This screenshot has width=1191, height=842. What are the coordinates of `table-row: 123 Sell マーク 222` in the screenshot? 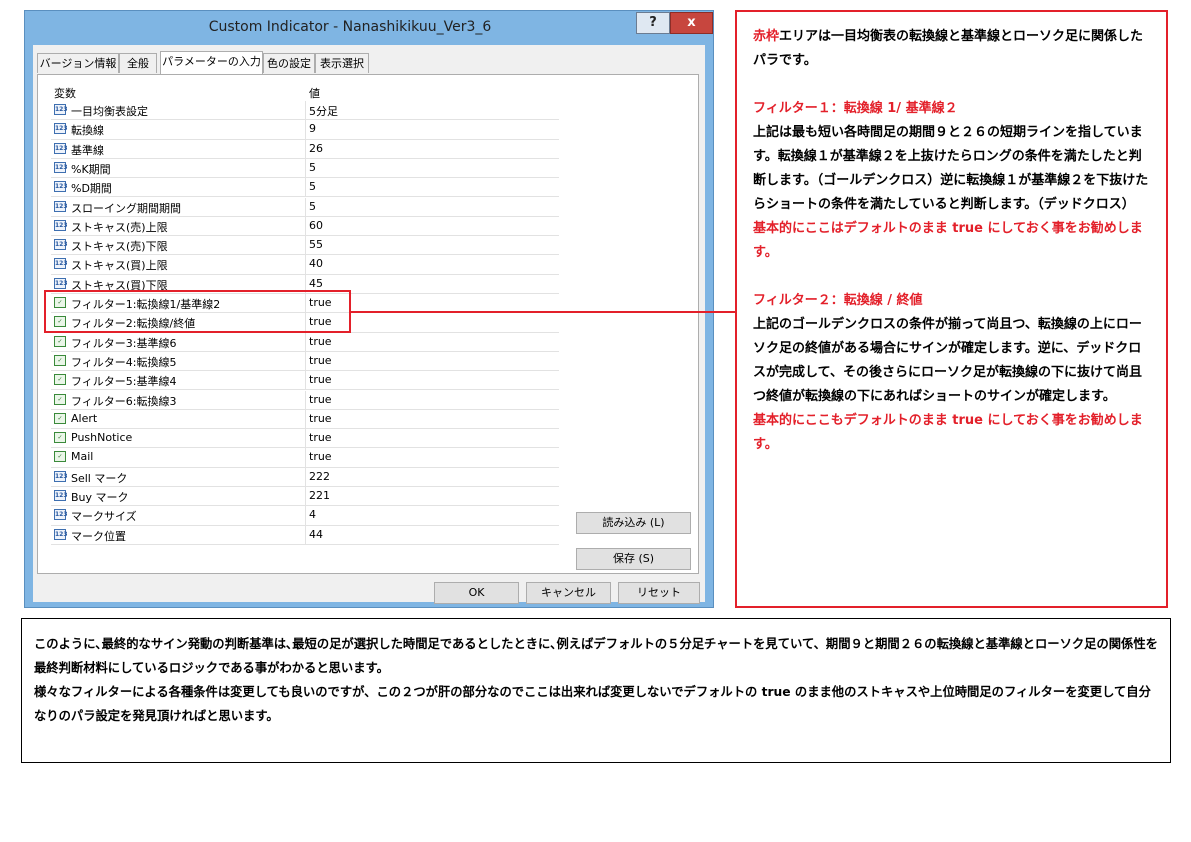 It's located at (305, 477).